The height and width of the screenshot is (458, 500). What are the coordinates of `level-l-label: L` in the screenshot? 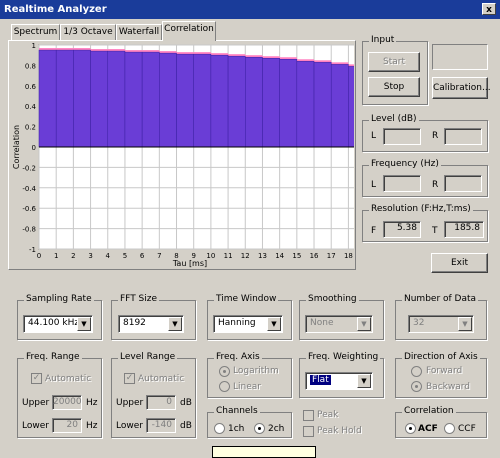 It's located at (374, 136).